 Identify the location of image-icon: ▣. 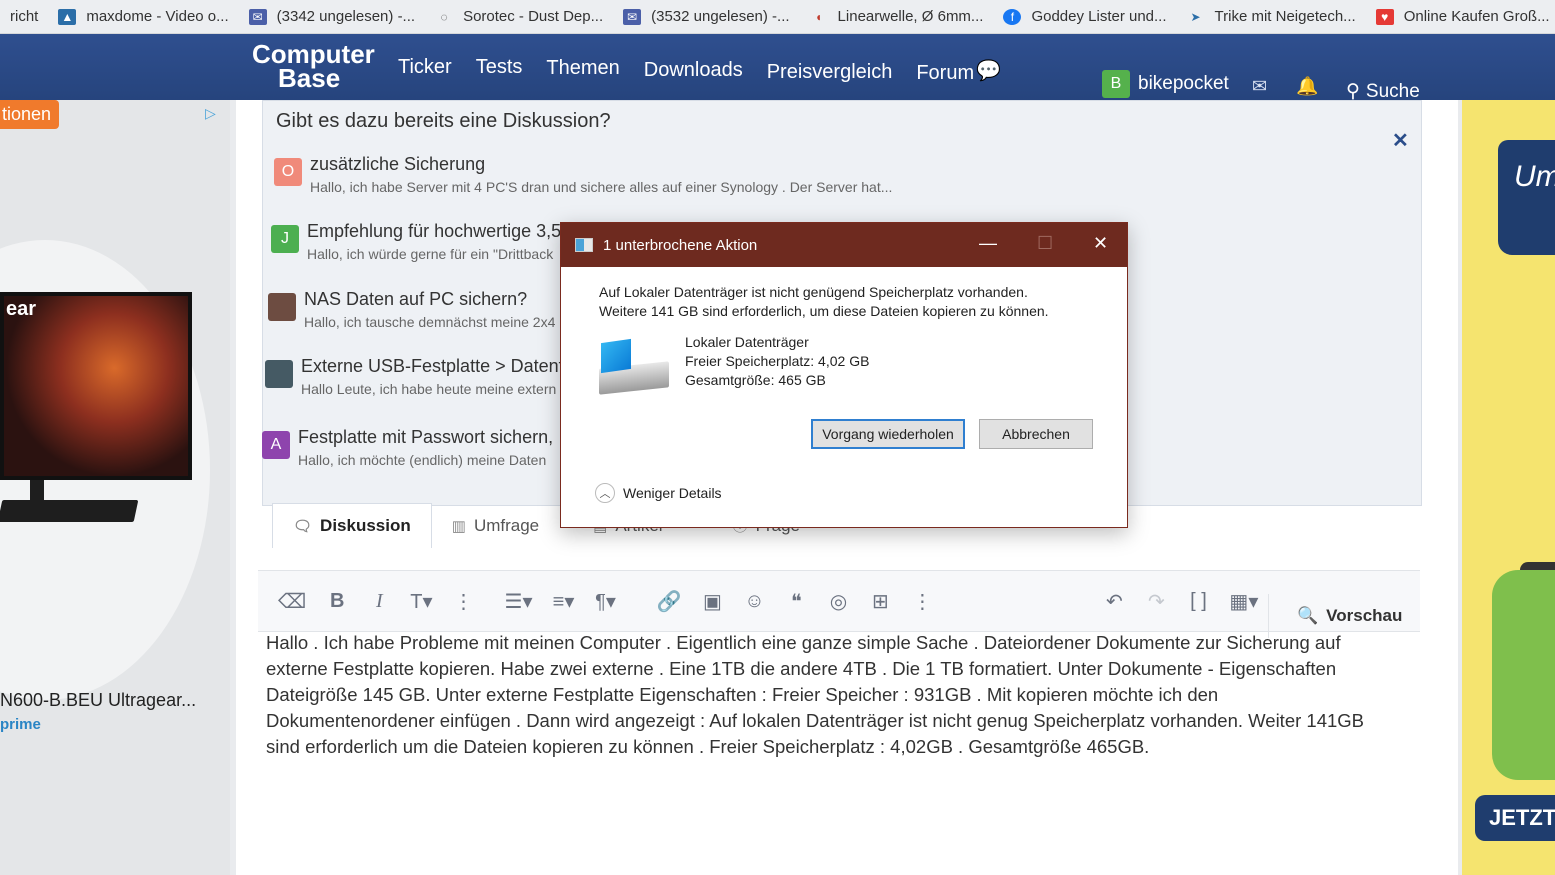
(712, 601).